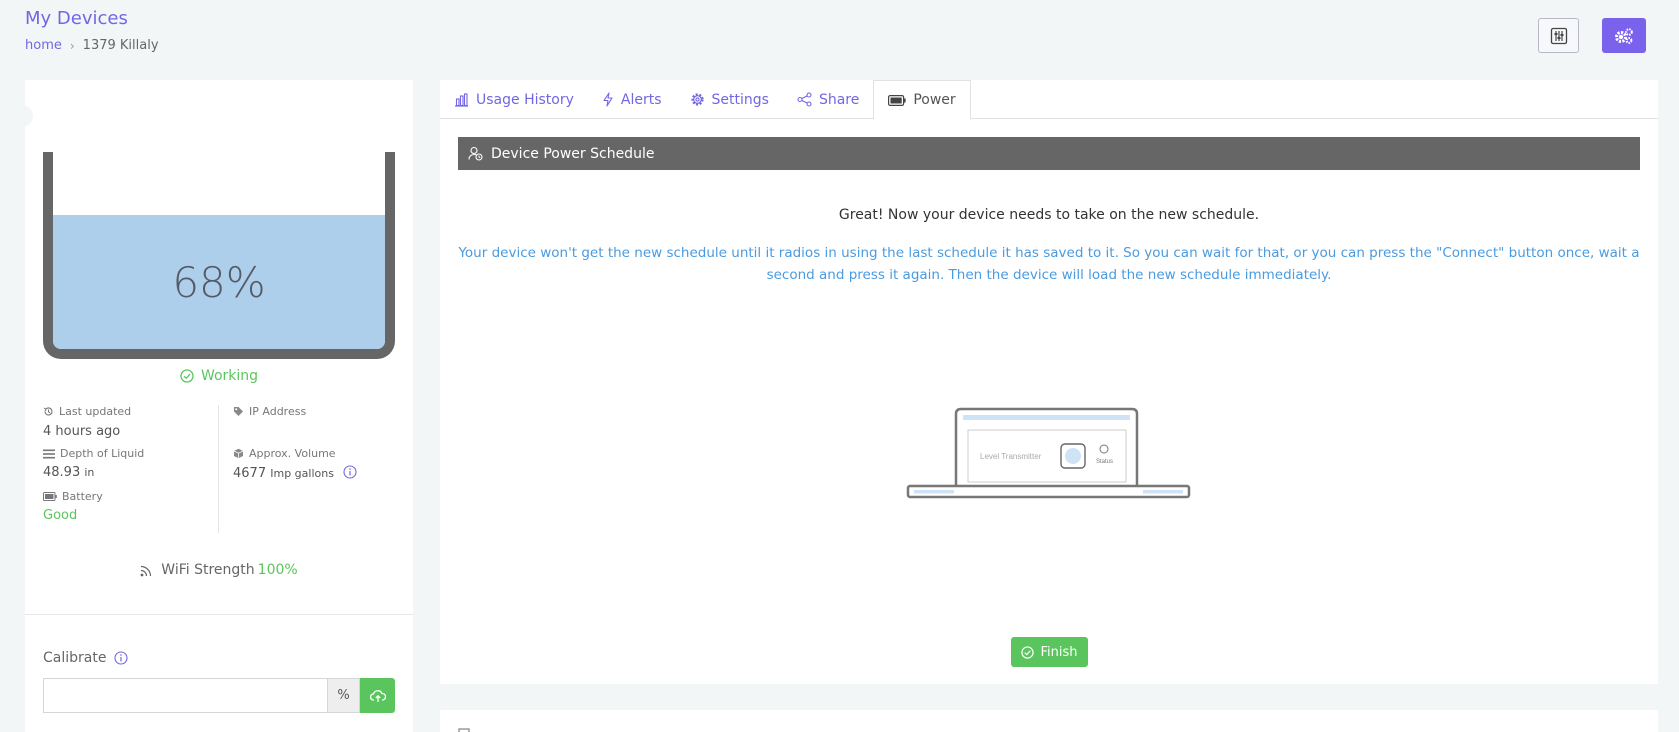 The image size is (1679, 732). What do you see at coordinates (514, 99) in the screenshot?
I see `tab-usage-history: Usage History` at bounding box center [514, 99].